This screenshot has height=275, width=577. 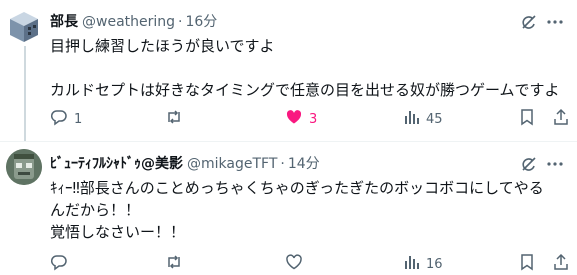 I want to click on display-name: 部長, so click(x=64, y=22).